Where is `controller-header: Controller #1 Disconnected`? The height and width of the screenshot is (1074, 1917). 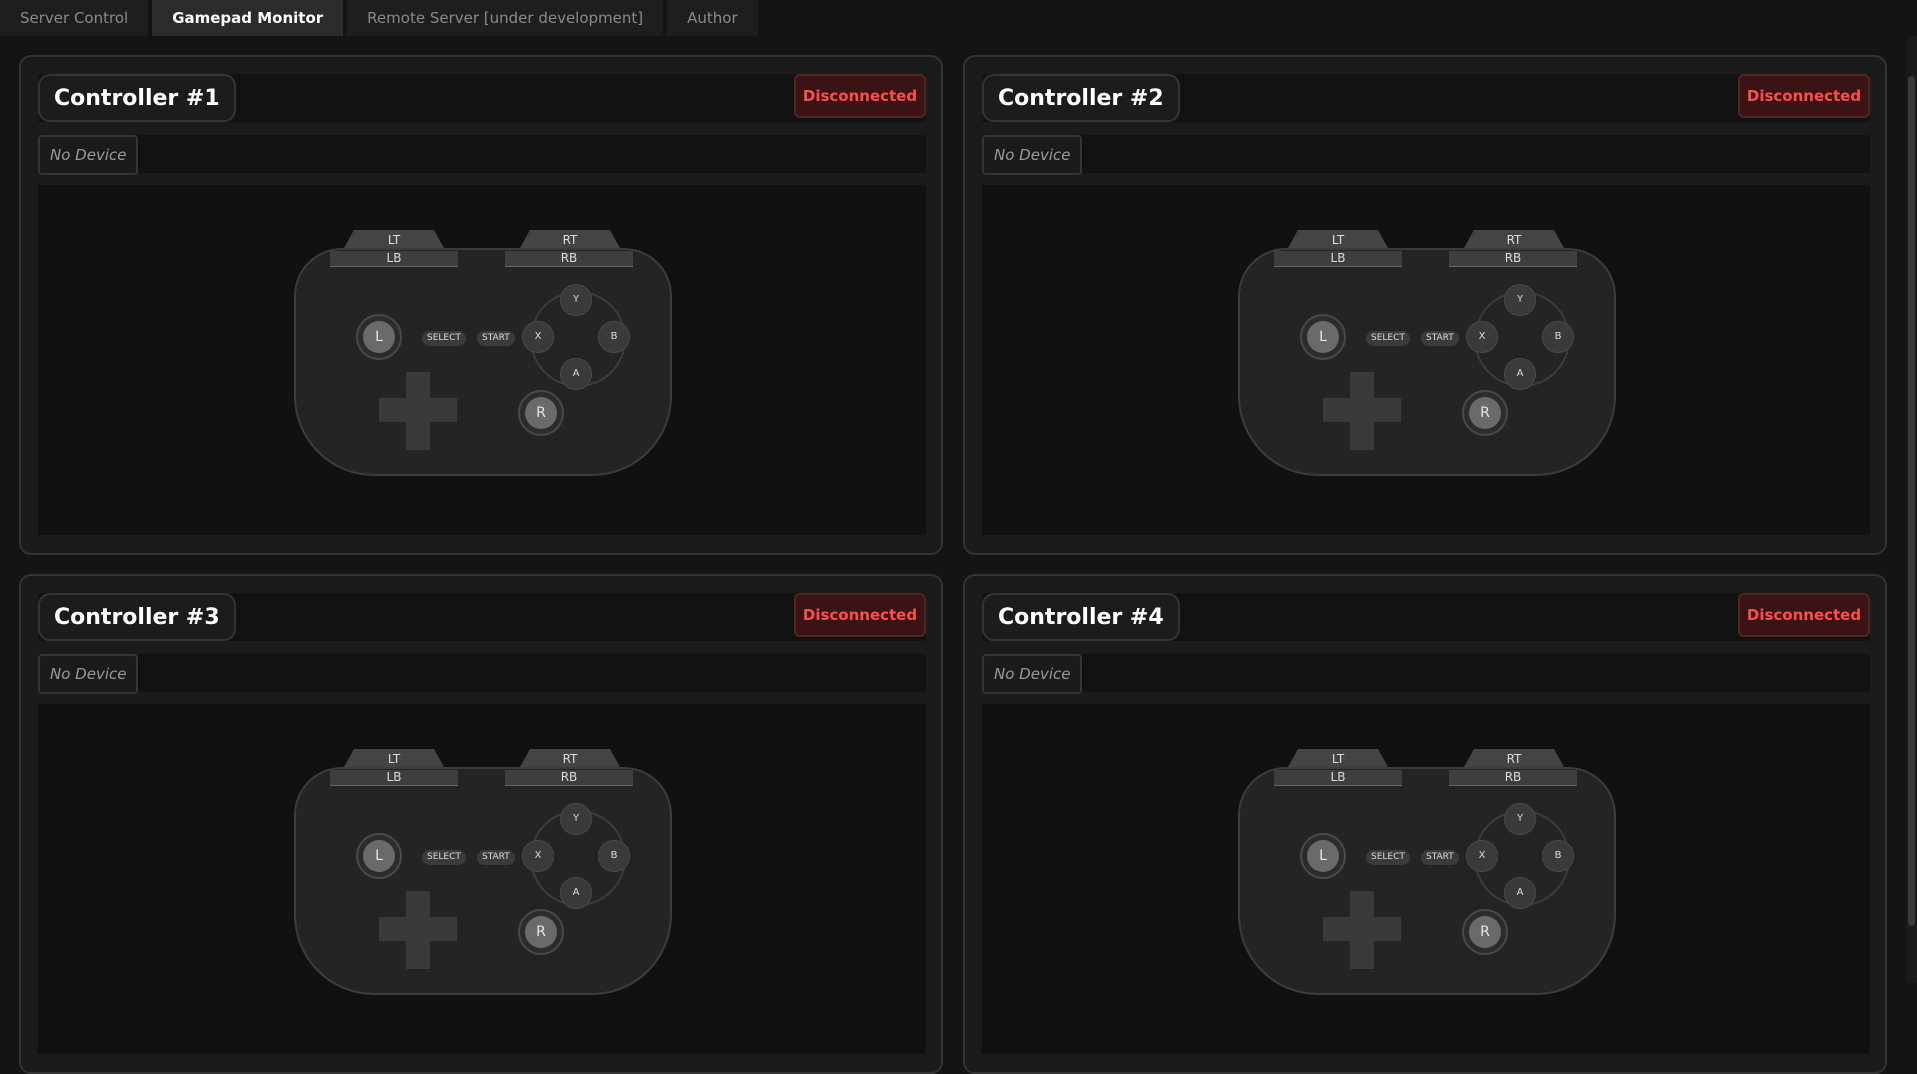 controller-header: Controller #1 Disconnected is located at coordinates (482, 98).